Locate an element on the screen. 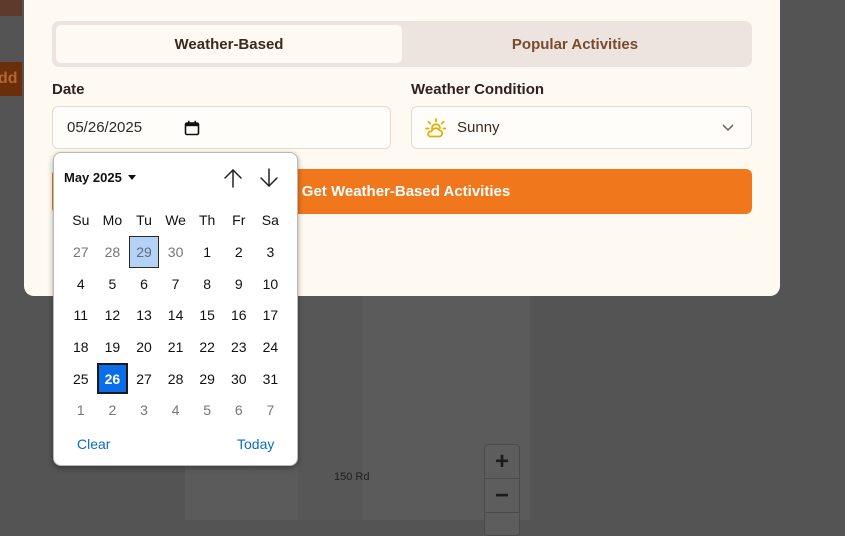 The image size is (845, 536). background-header-strip is located at coordinates (11, 8).